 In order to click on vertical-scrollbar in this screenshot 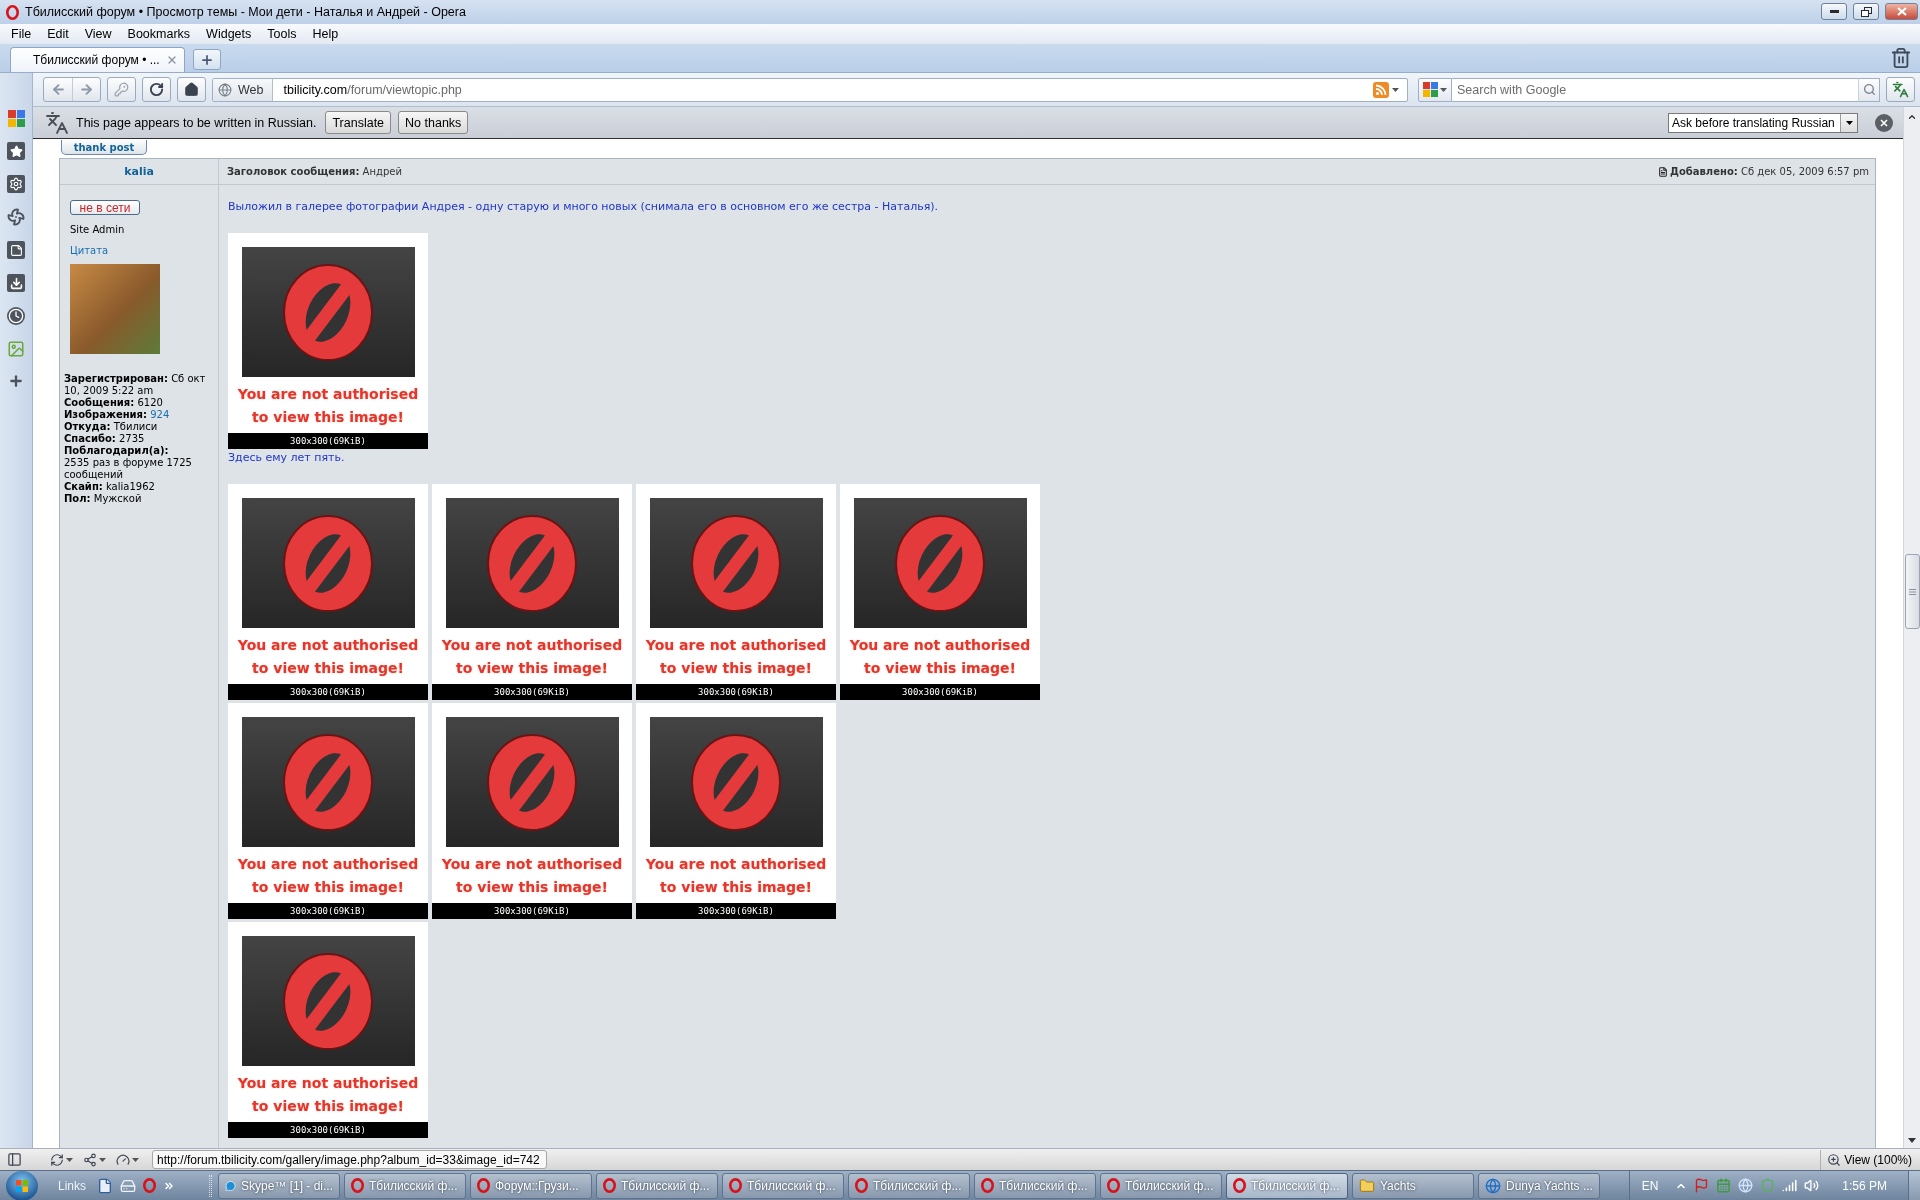, I will do `click(1911, 627)`.